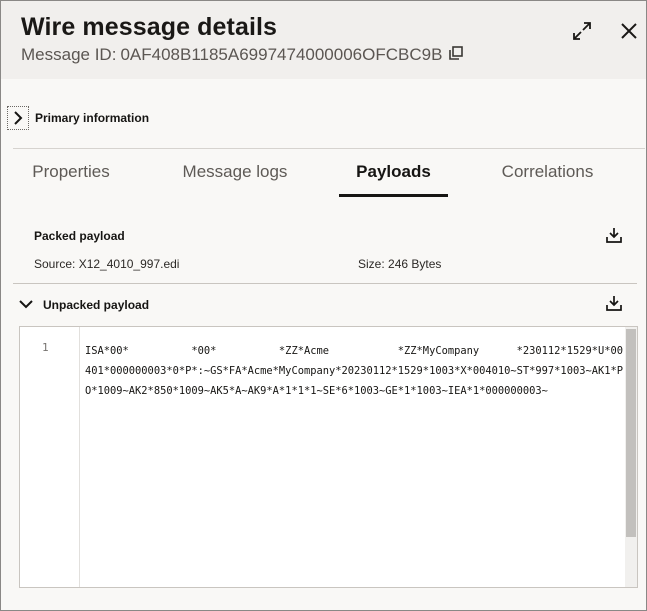 This screenshot has width=647, height=611. Describe the element at coordinates (55, 264) in the screenshot. I see `source-label: Source:` at that location.